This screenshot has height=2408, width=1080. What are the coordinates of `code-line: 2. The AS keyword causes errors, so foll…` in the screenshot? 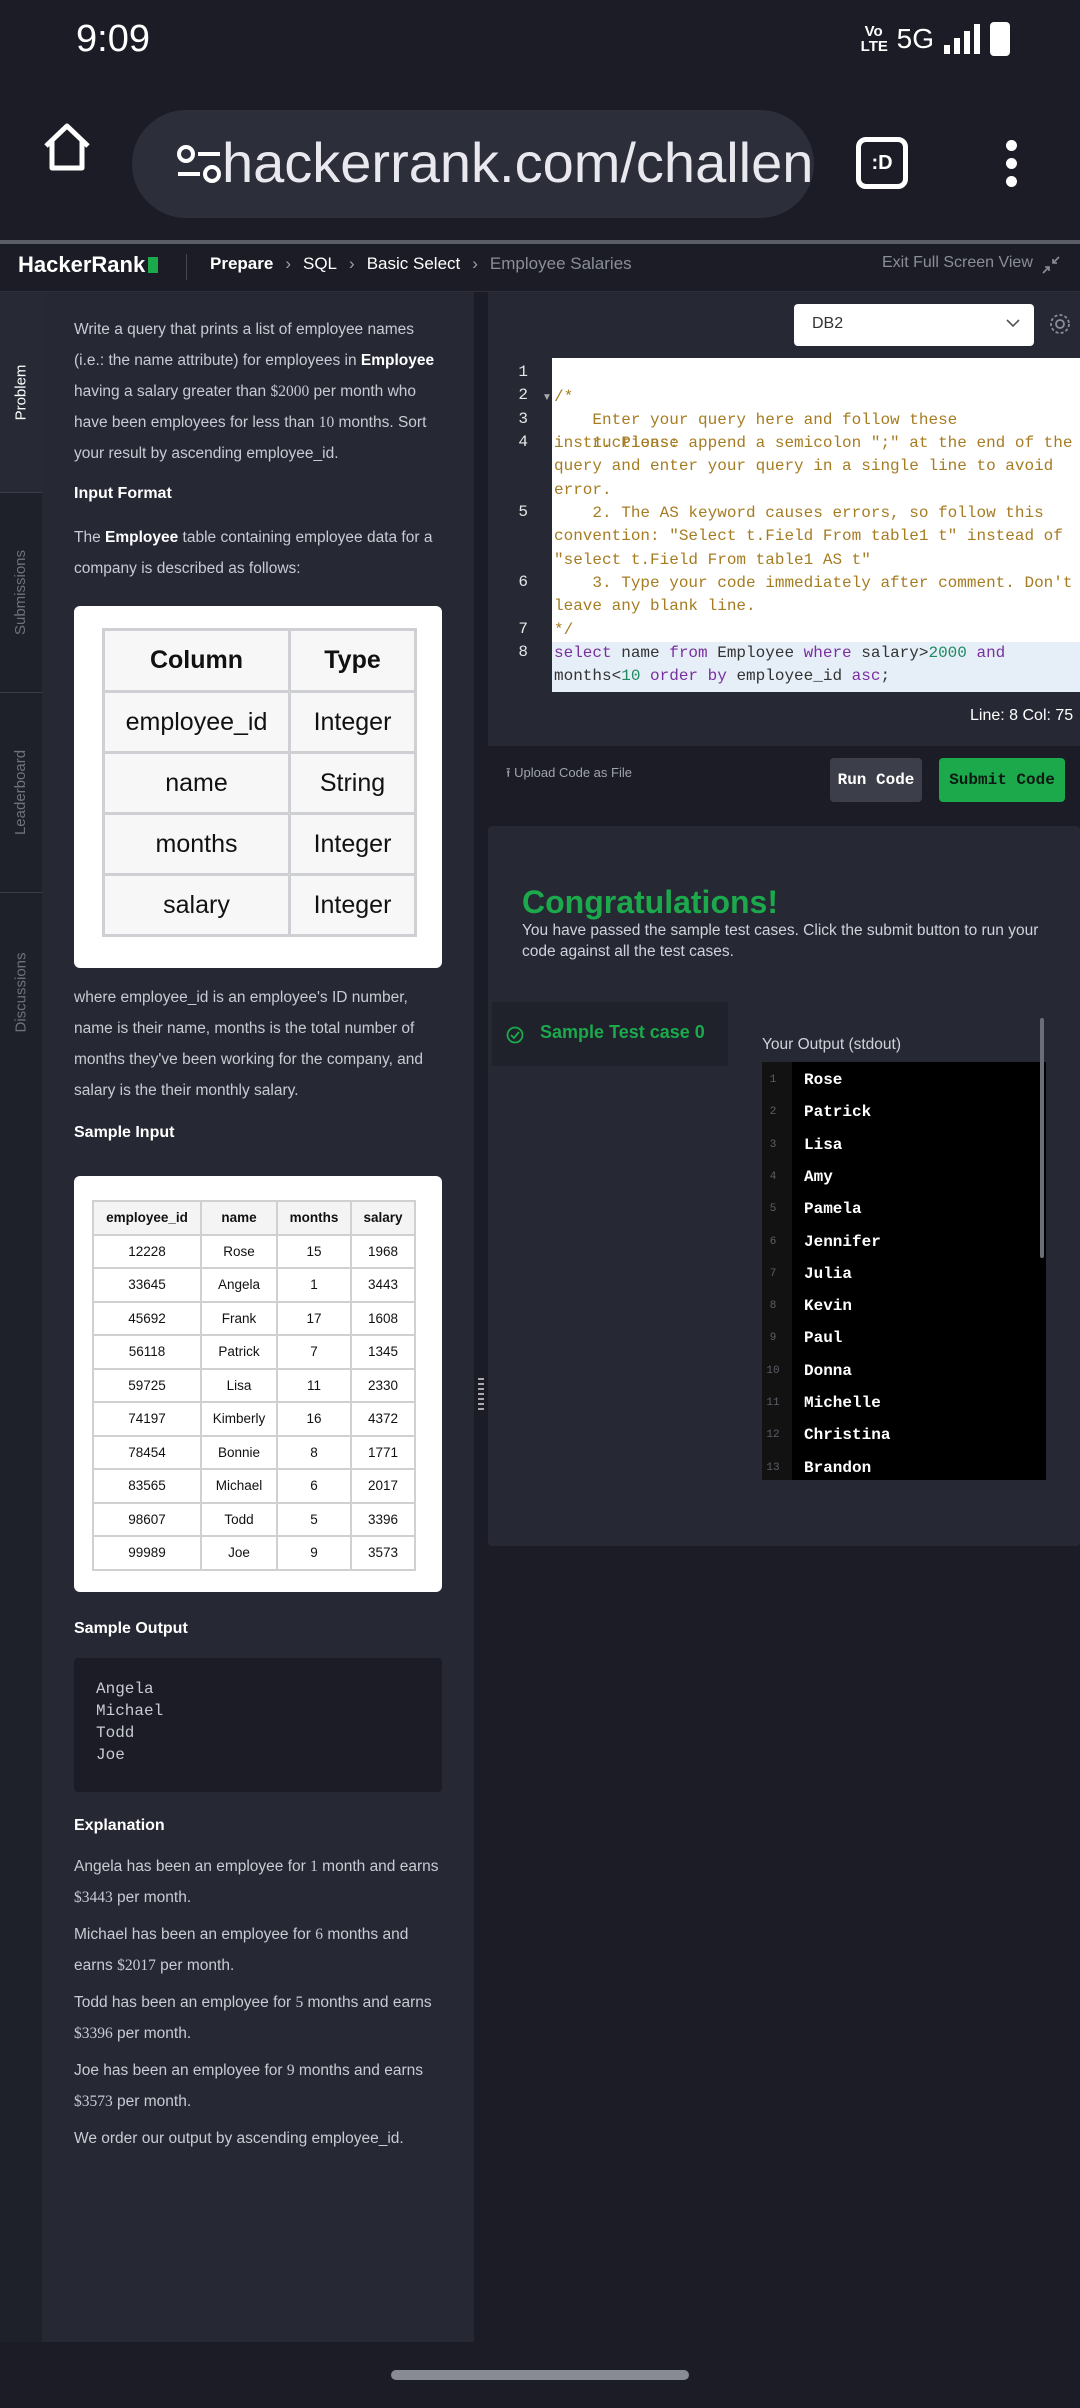 It's located at (813, 536).